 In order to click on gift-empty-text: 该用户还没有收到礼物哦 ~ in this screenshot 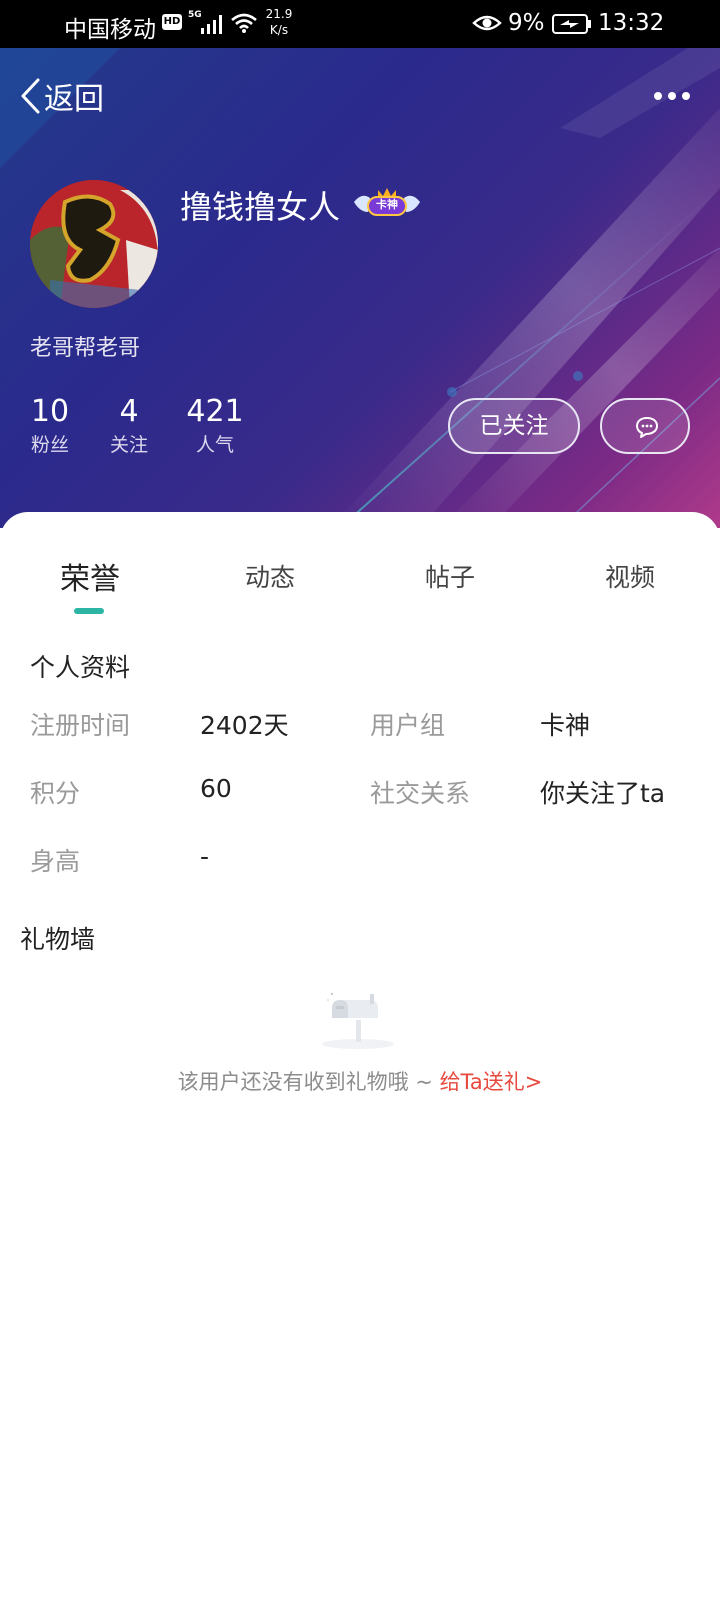, I will do `click(308, 1082)`.